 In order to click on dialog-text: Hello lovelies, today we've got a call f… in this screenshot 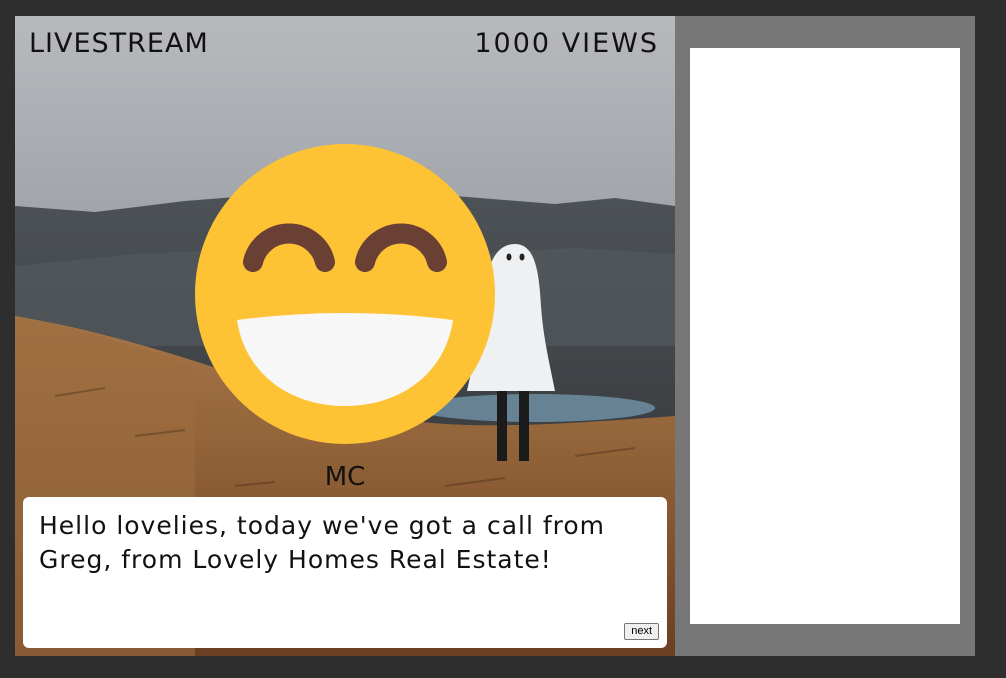, I will do `click(322, 542)`.